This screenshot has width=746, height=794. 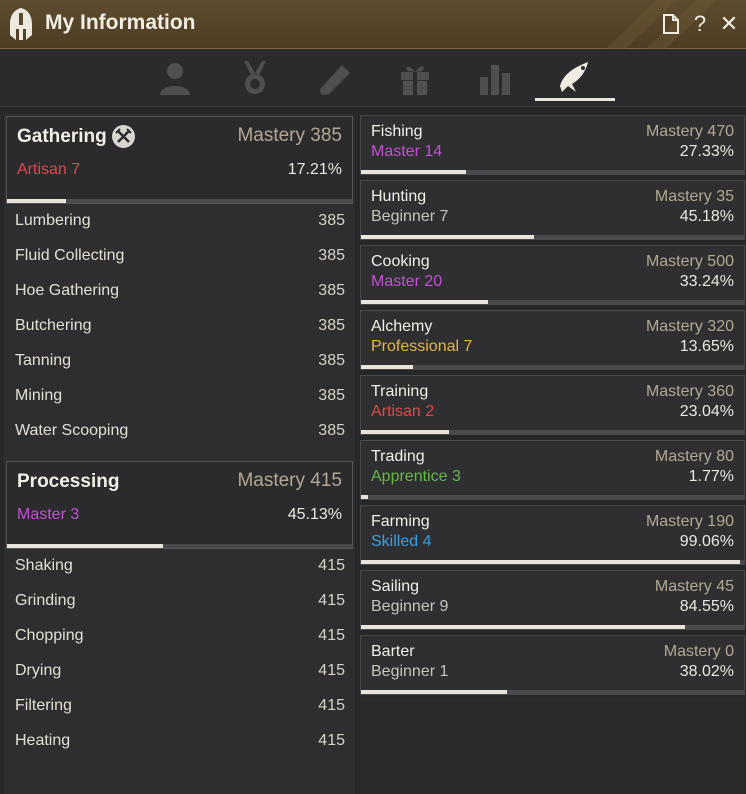 I want to click on fish-life-skill-icon, so click(x=574, y=76).